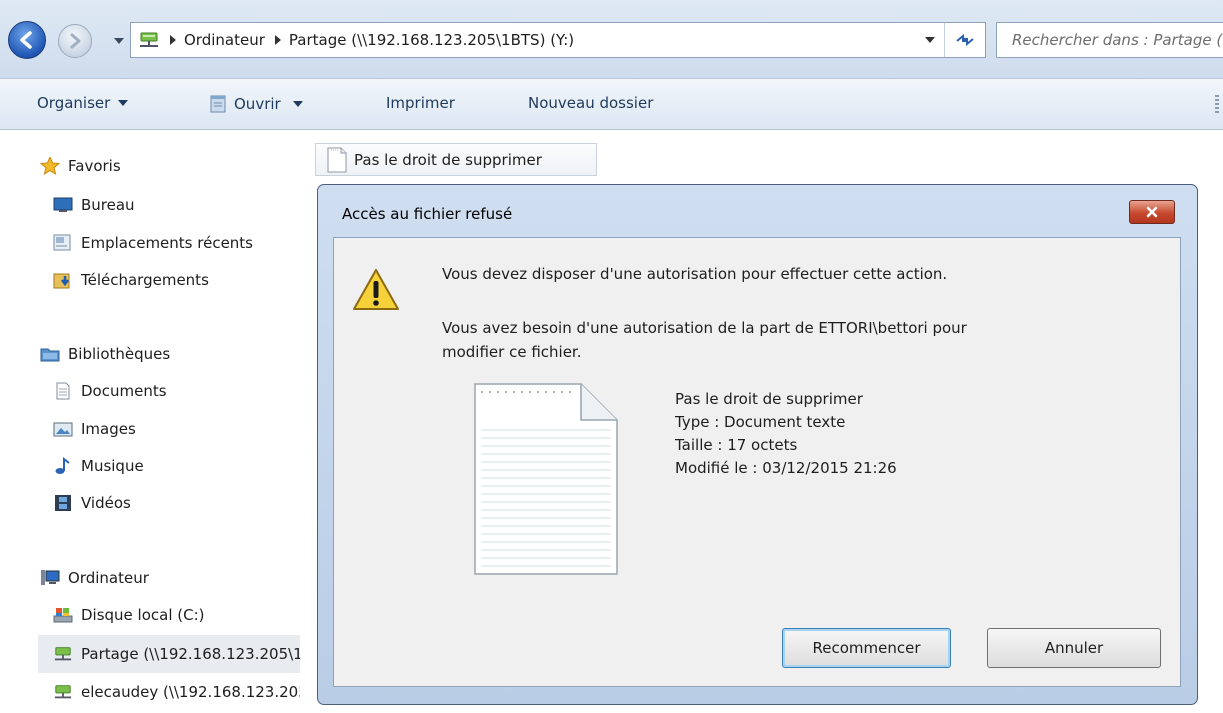 Image resolution: width=1223 pixels, height=713 pixels. Describe the element at coordinates (930, 40) in the screenshot. I see `address-dropdown-arrow` at that location.